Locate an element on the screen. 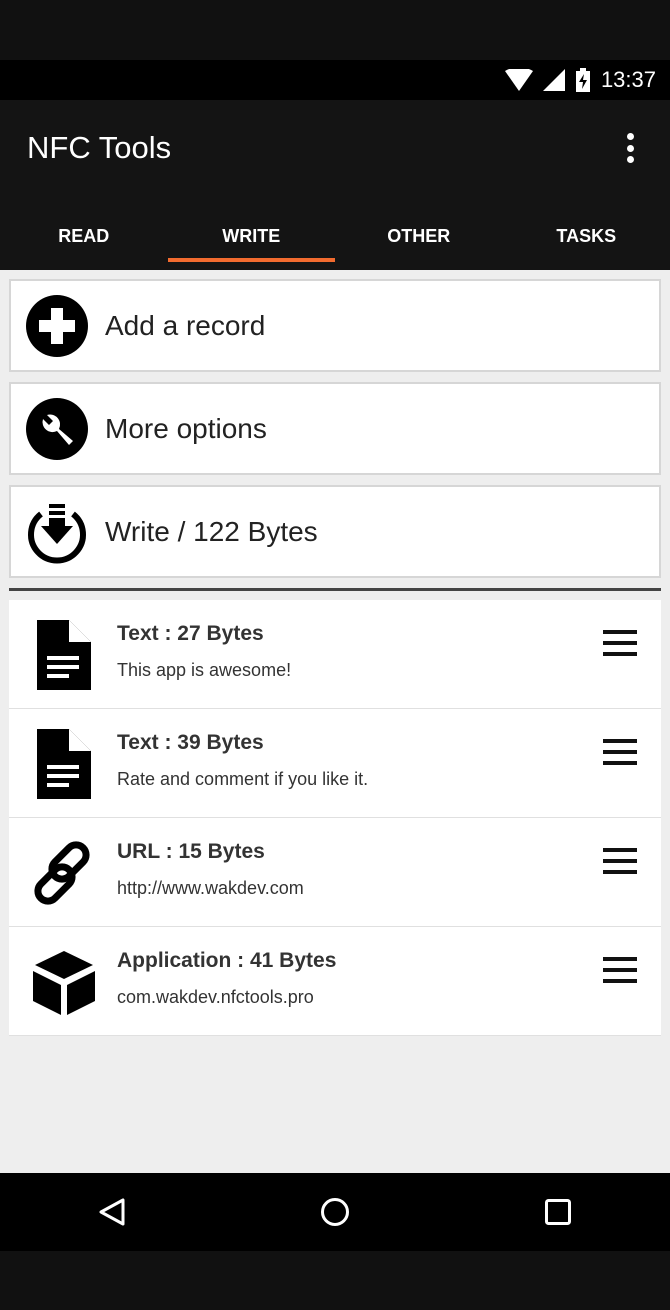  overflow-menu-icon is located at coordinates (630, 148).